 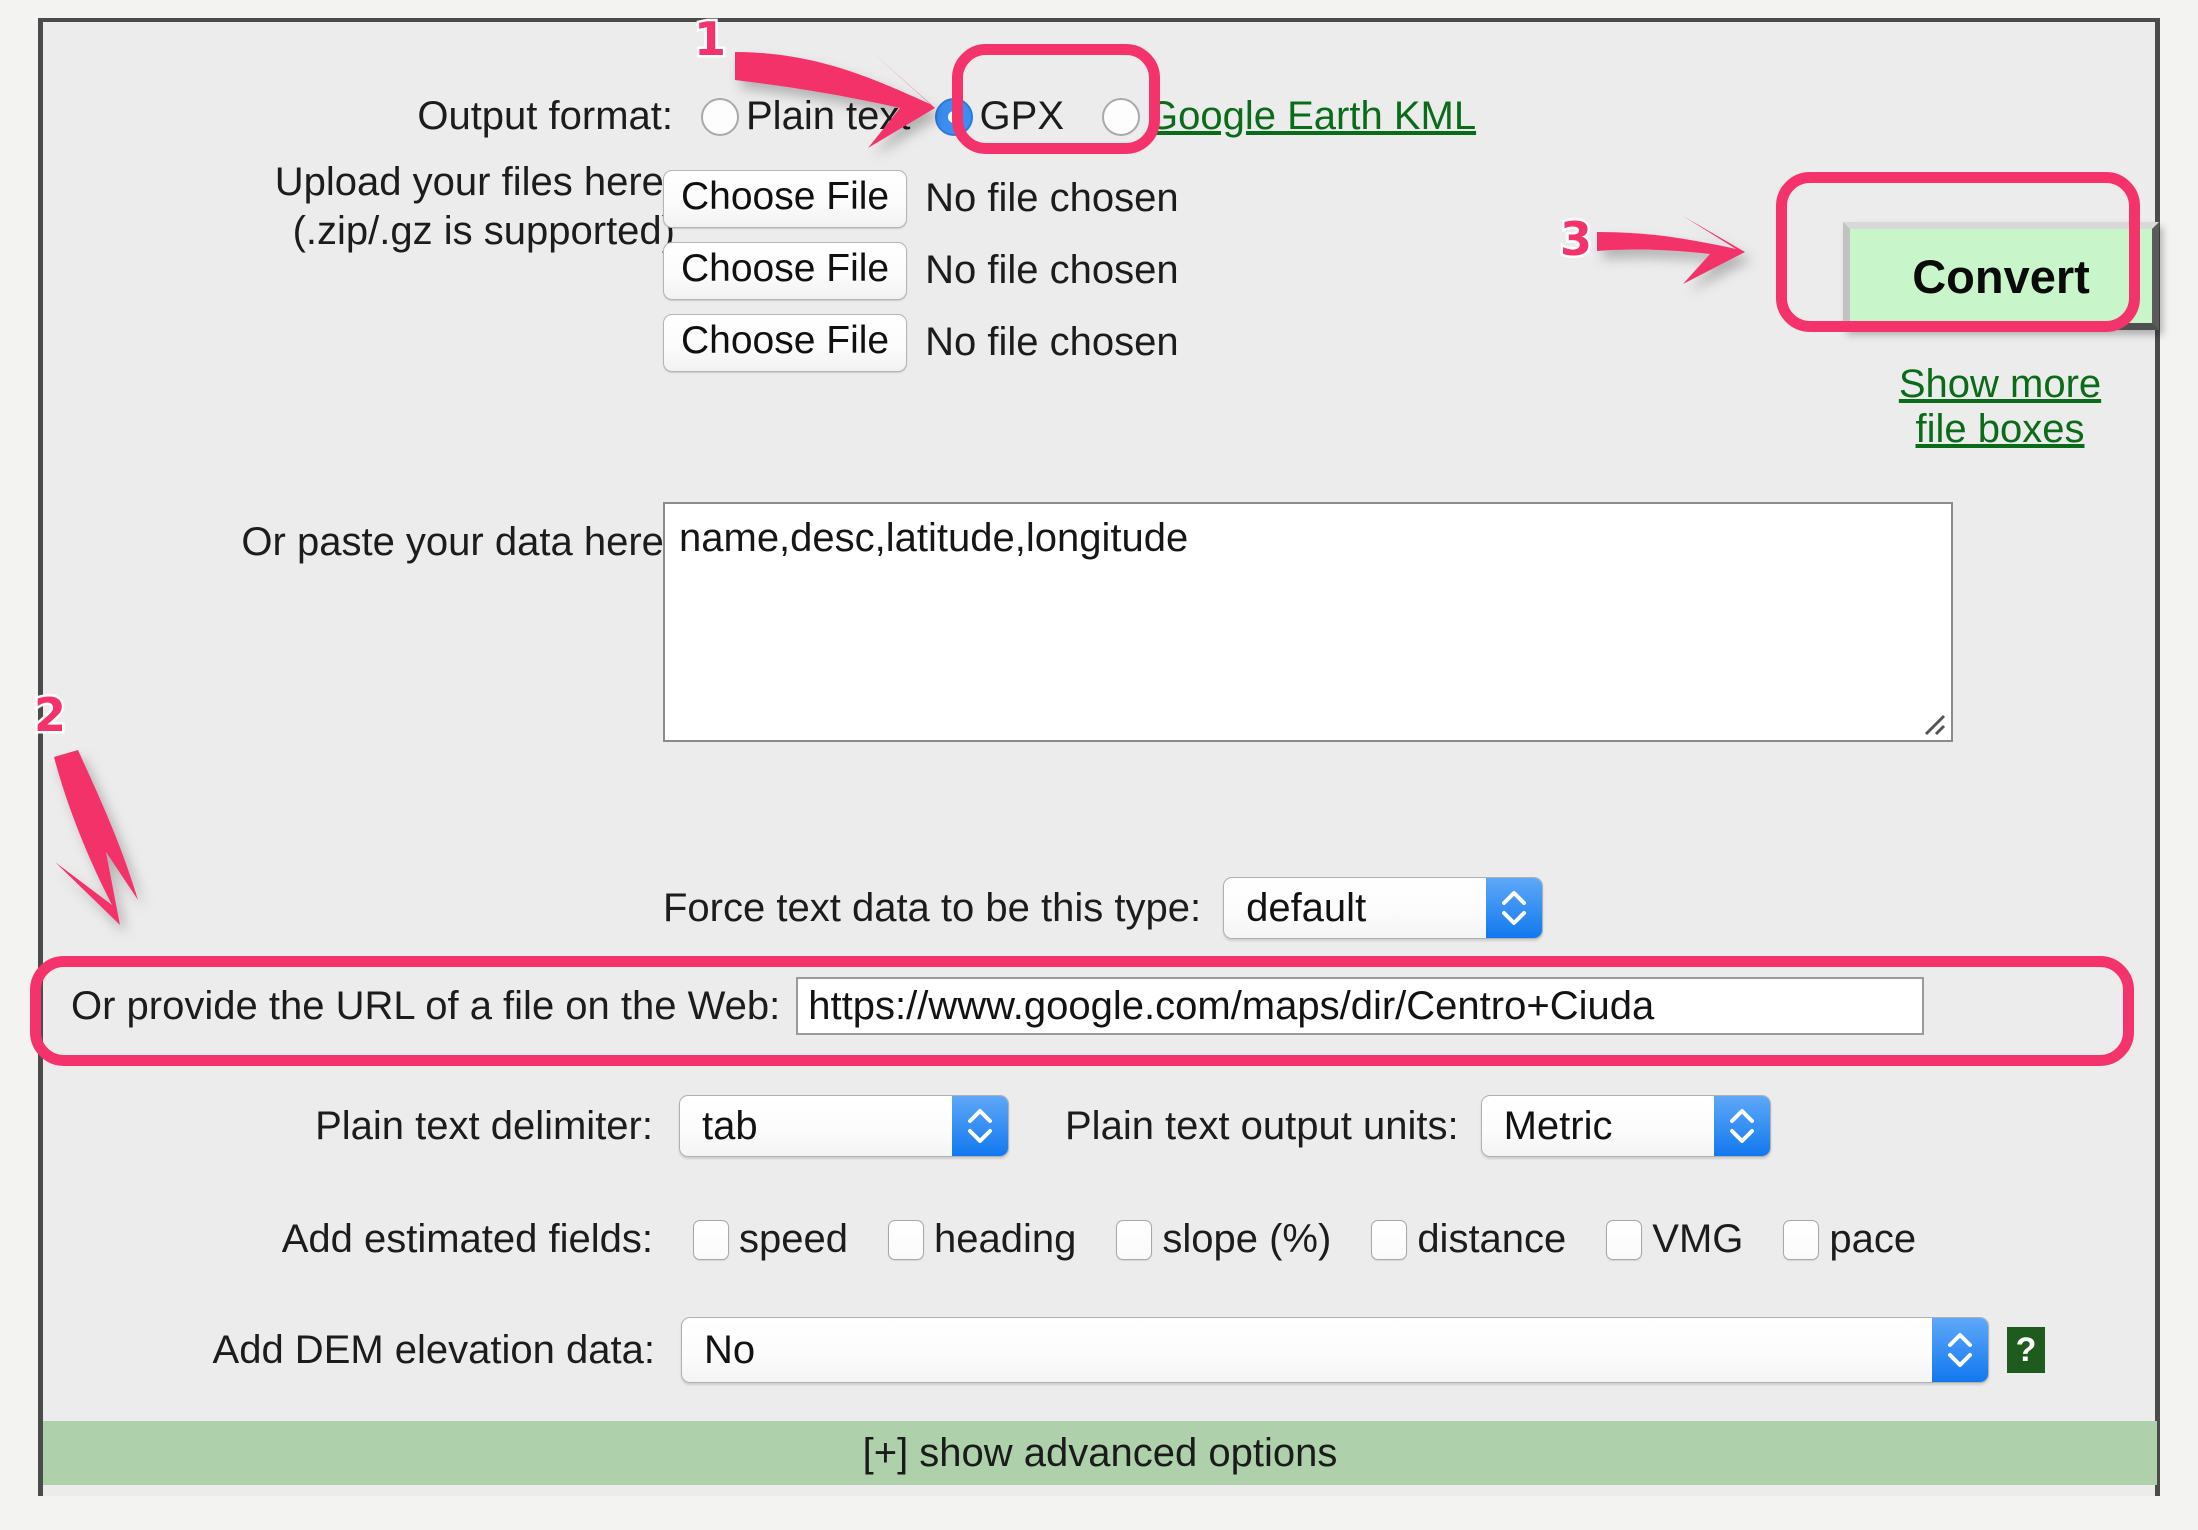 I want to click on paste-data-textarea: name,desc,latitude,longitude, so click(x=1308, y=622).